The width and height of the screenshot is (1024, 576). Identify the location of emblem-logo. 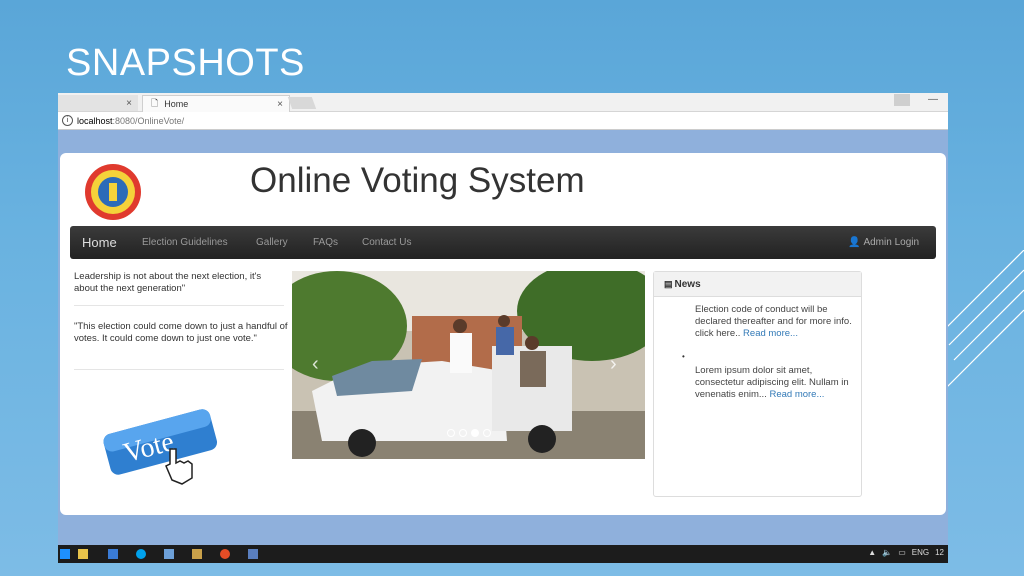
(113, 192).